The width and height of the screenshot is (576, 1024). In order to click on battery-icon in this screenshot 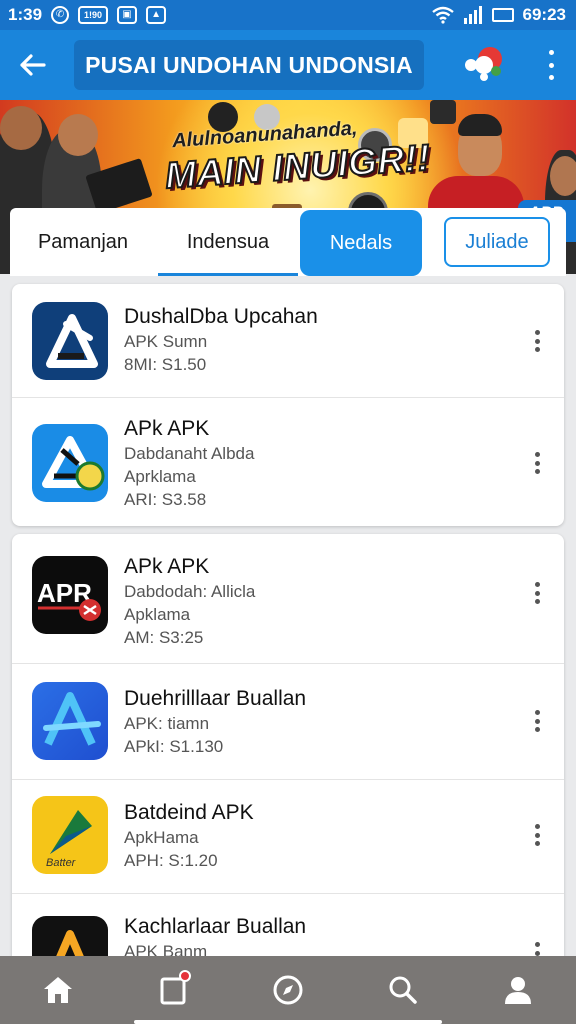, I will do `click(502, 15)`.